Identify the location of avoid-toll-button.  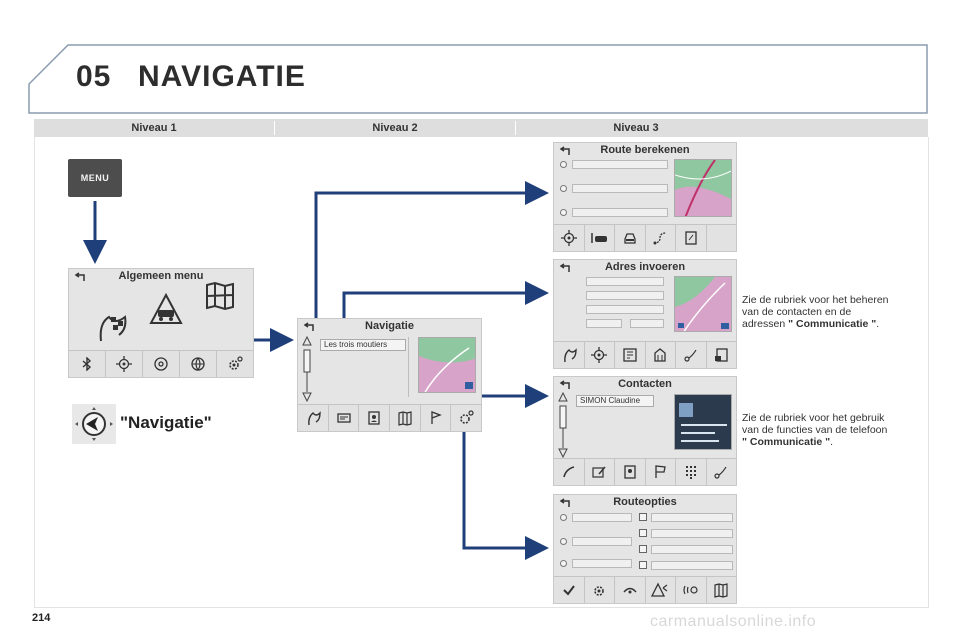
(630, 590).